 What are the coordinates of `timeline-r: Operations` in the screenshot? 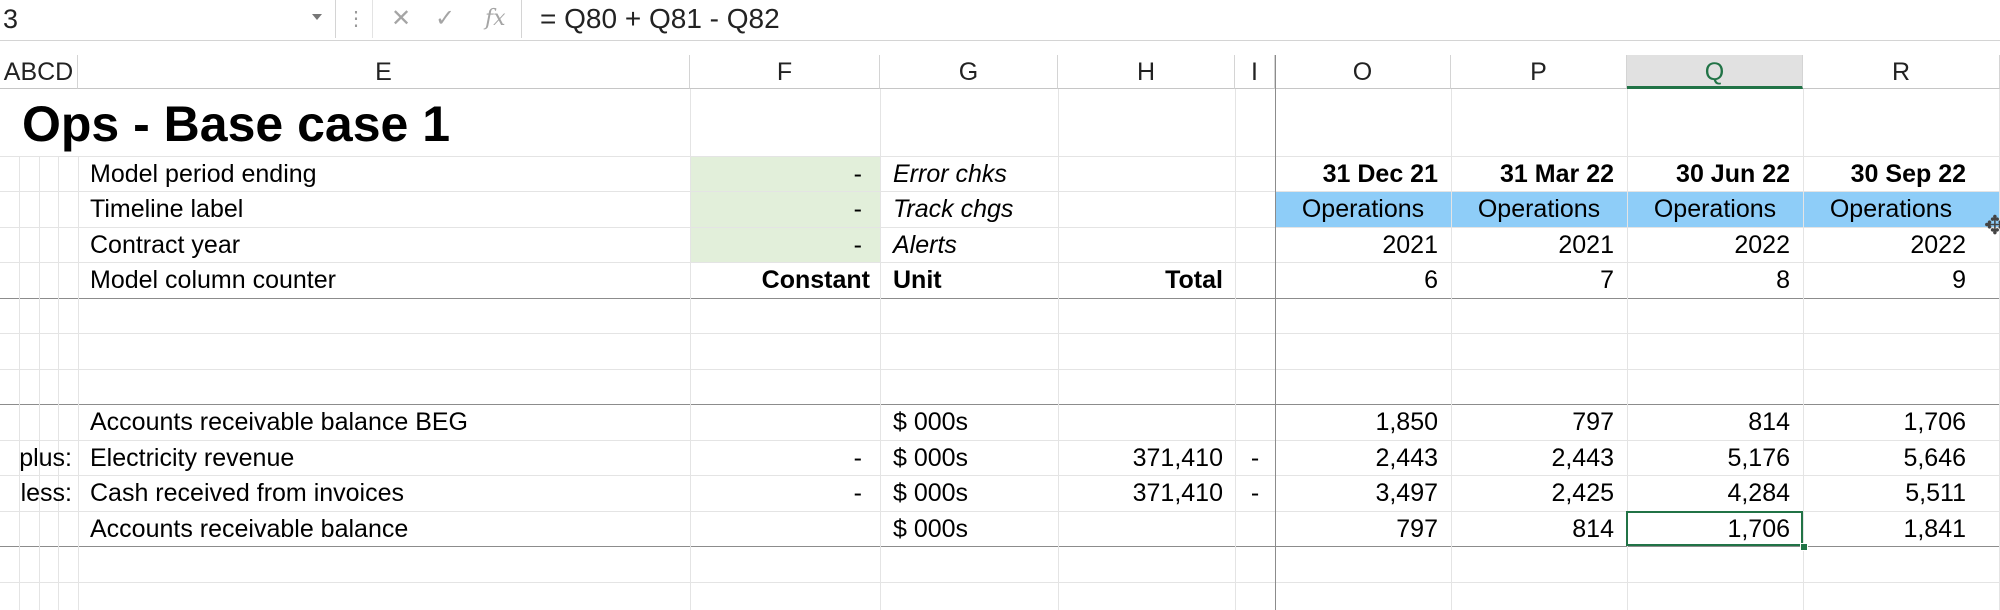 It's located at (1891, 209).